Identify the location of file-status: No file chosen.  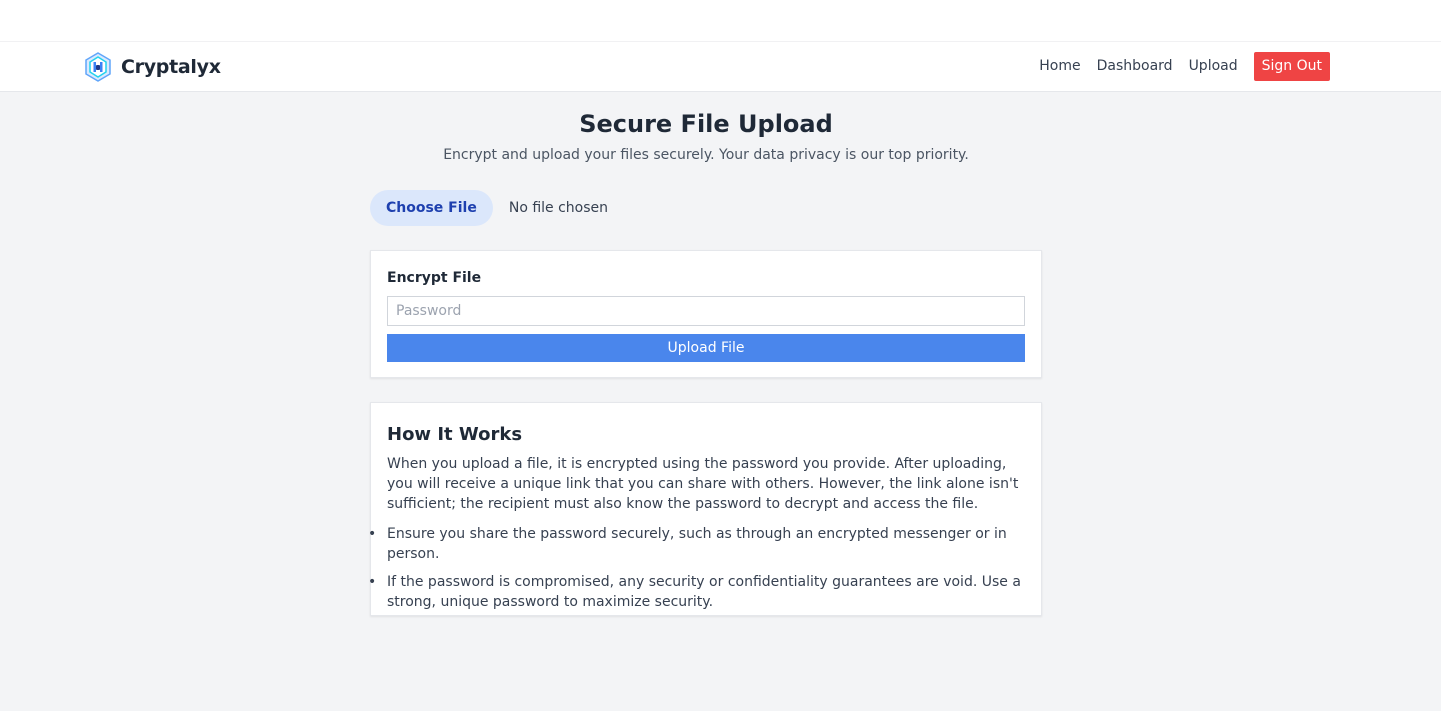
(558, 208).